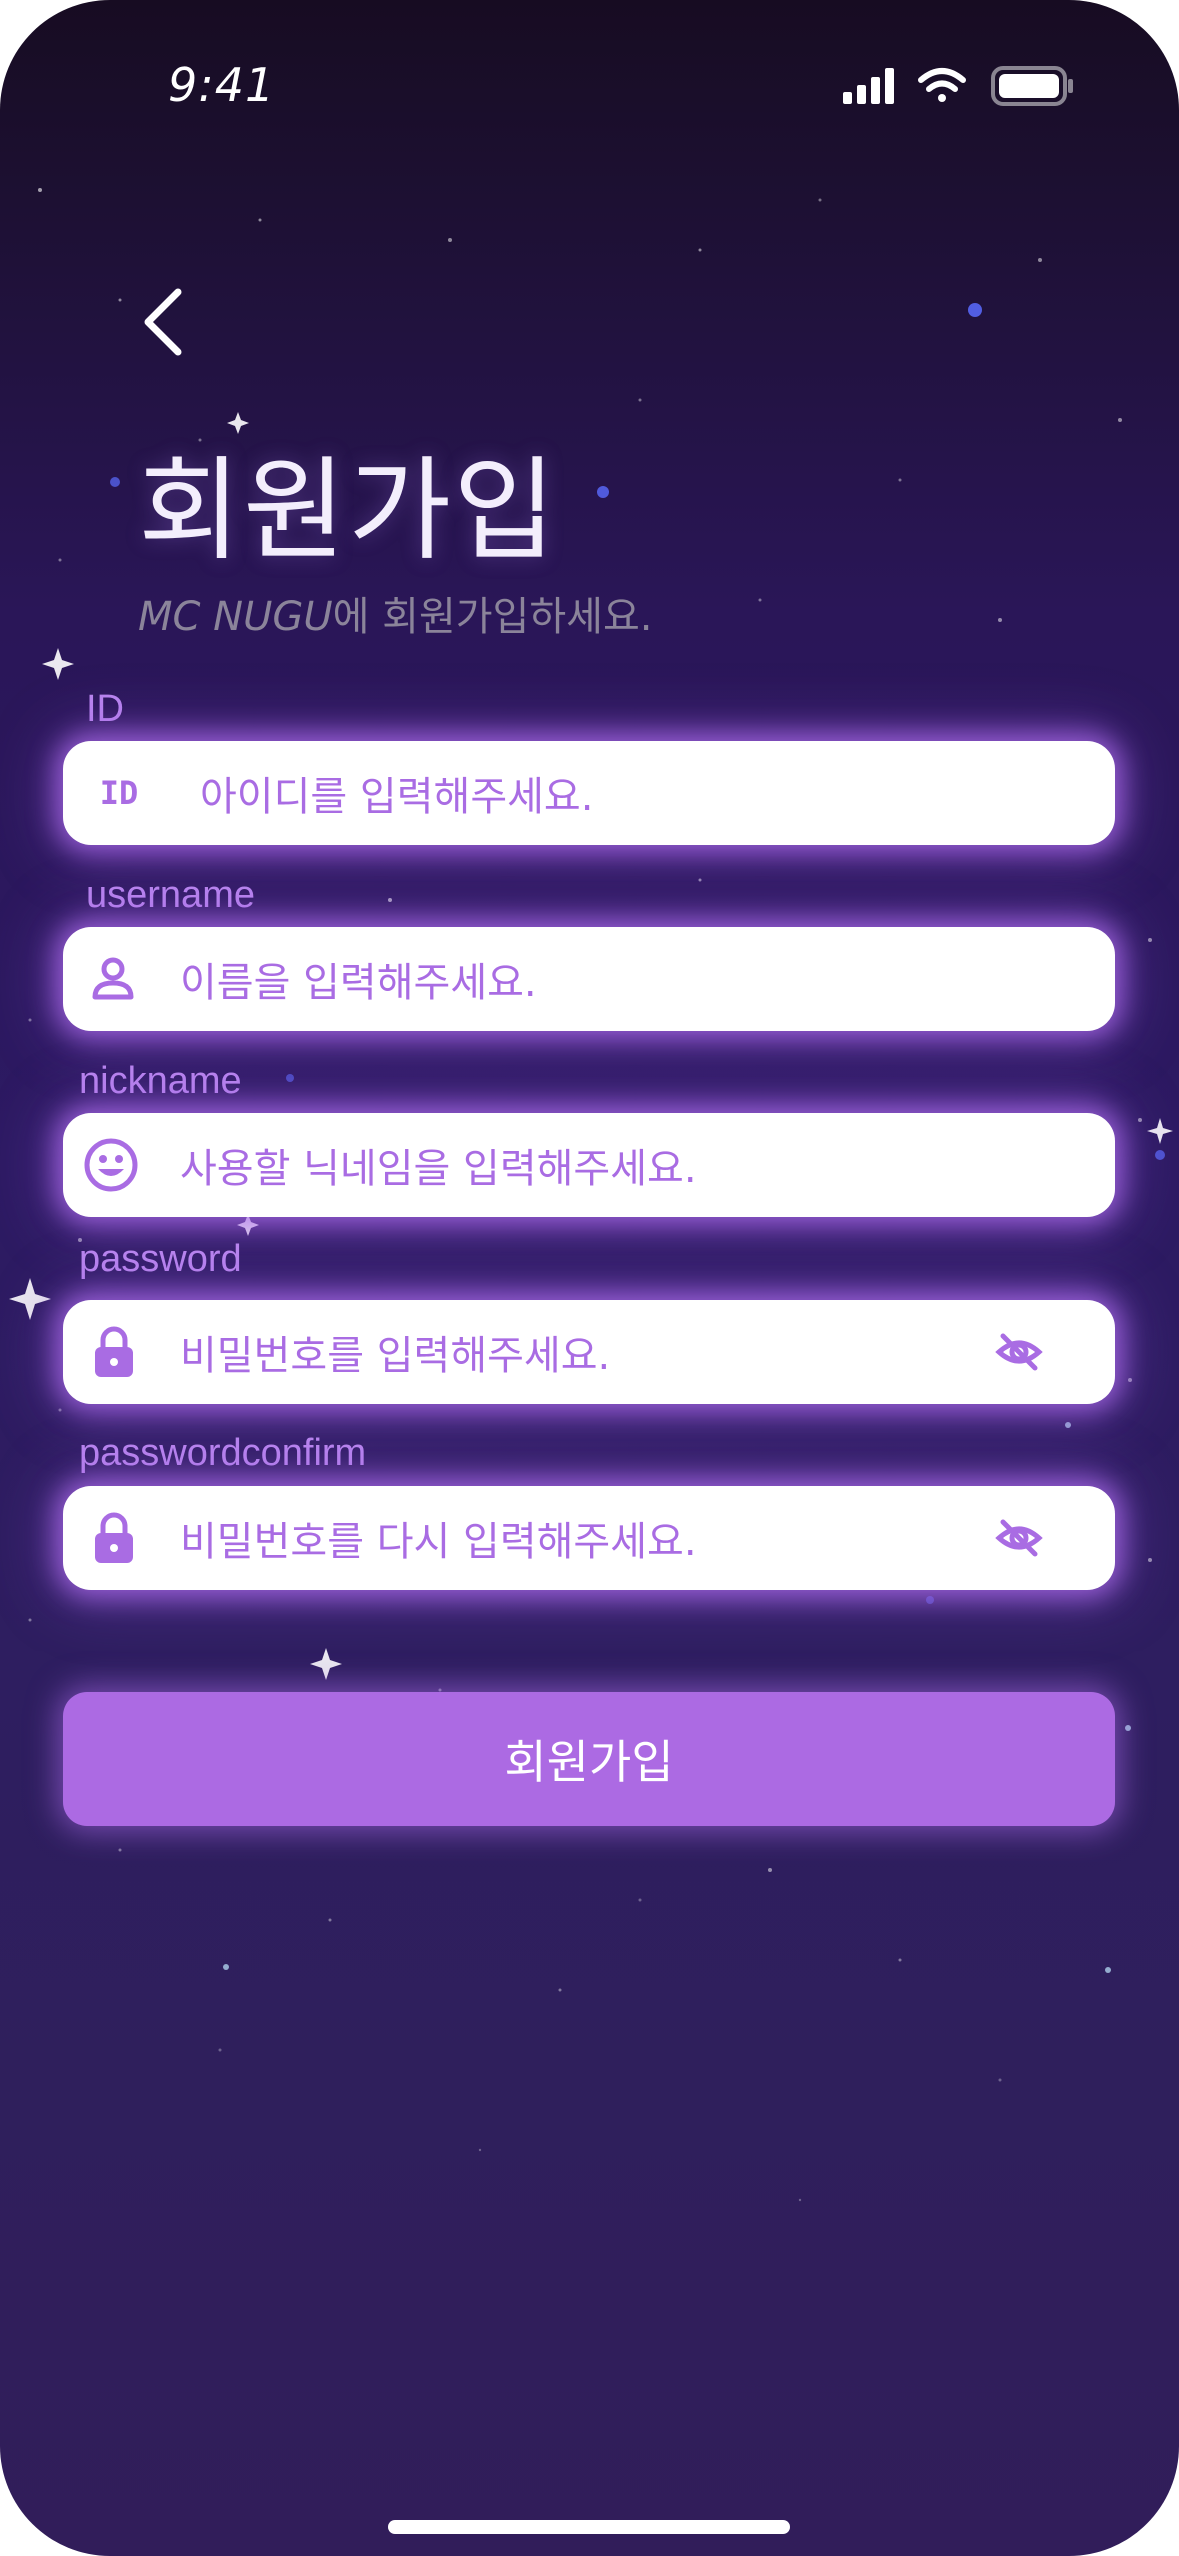  I want to click on password-label: password, so click(160, 1259).